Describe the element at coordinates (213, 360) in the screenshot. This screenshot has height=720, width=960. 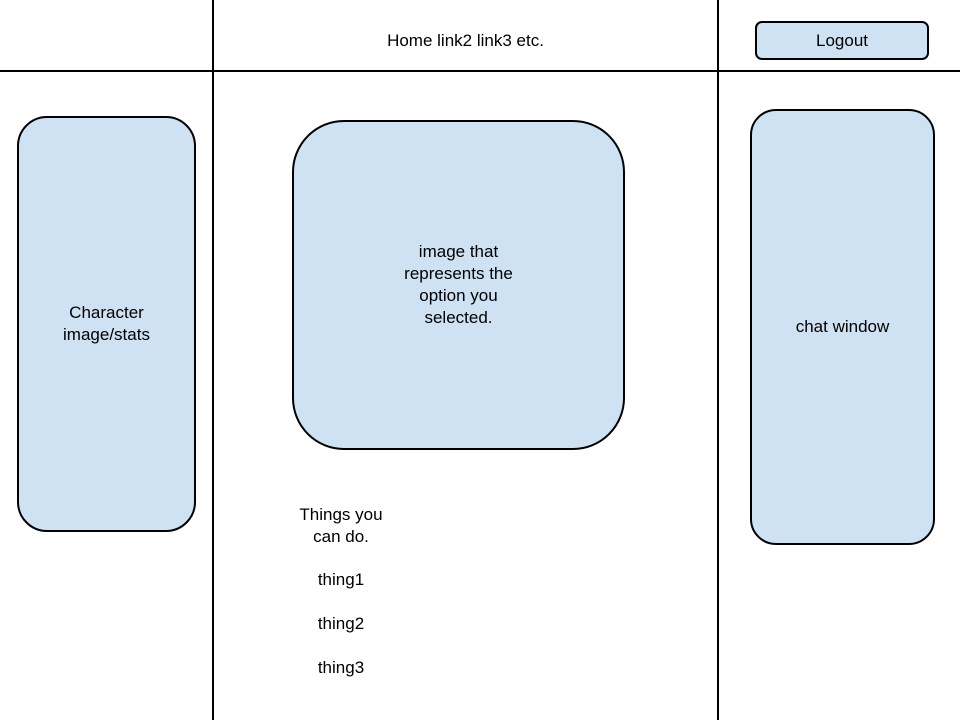
I see `left-column-divider-line` at that location.